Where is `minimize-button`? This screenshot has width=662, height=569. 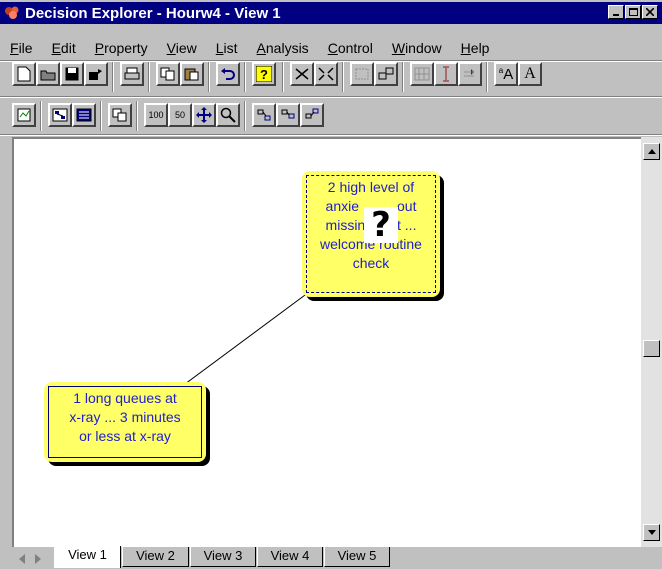
minimize-button is located at coordinates (616, 12).